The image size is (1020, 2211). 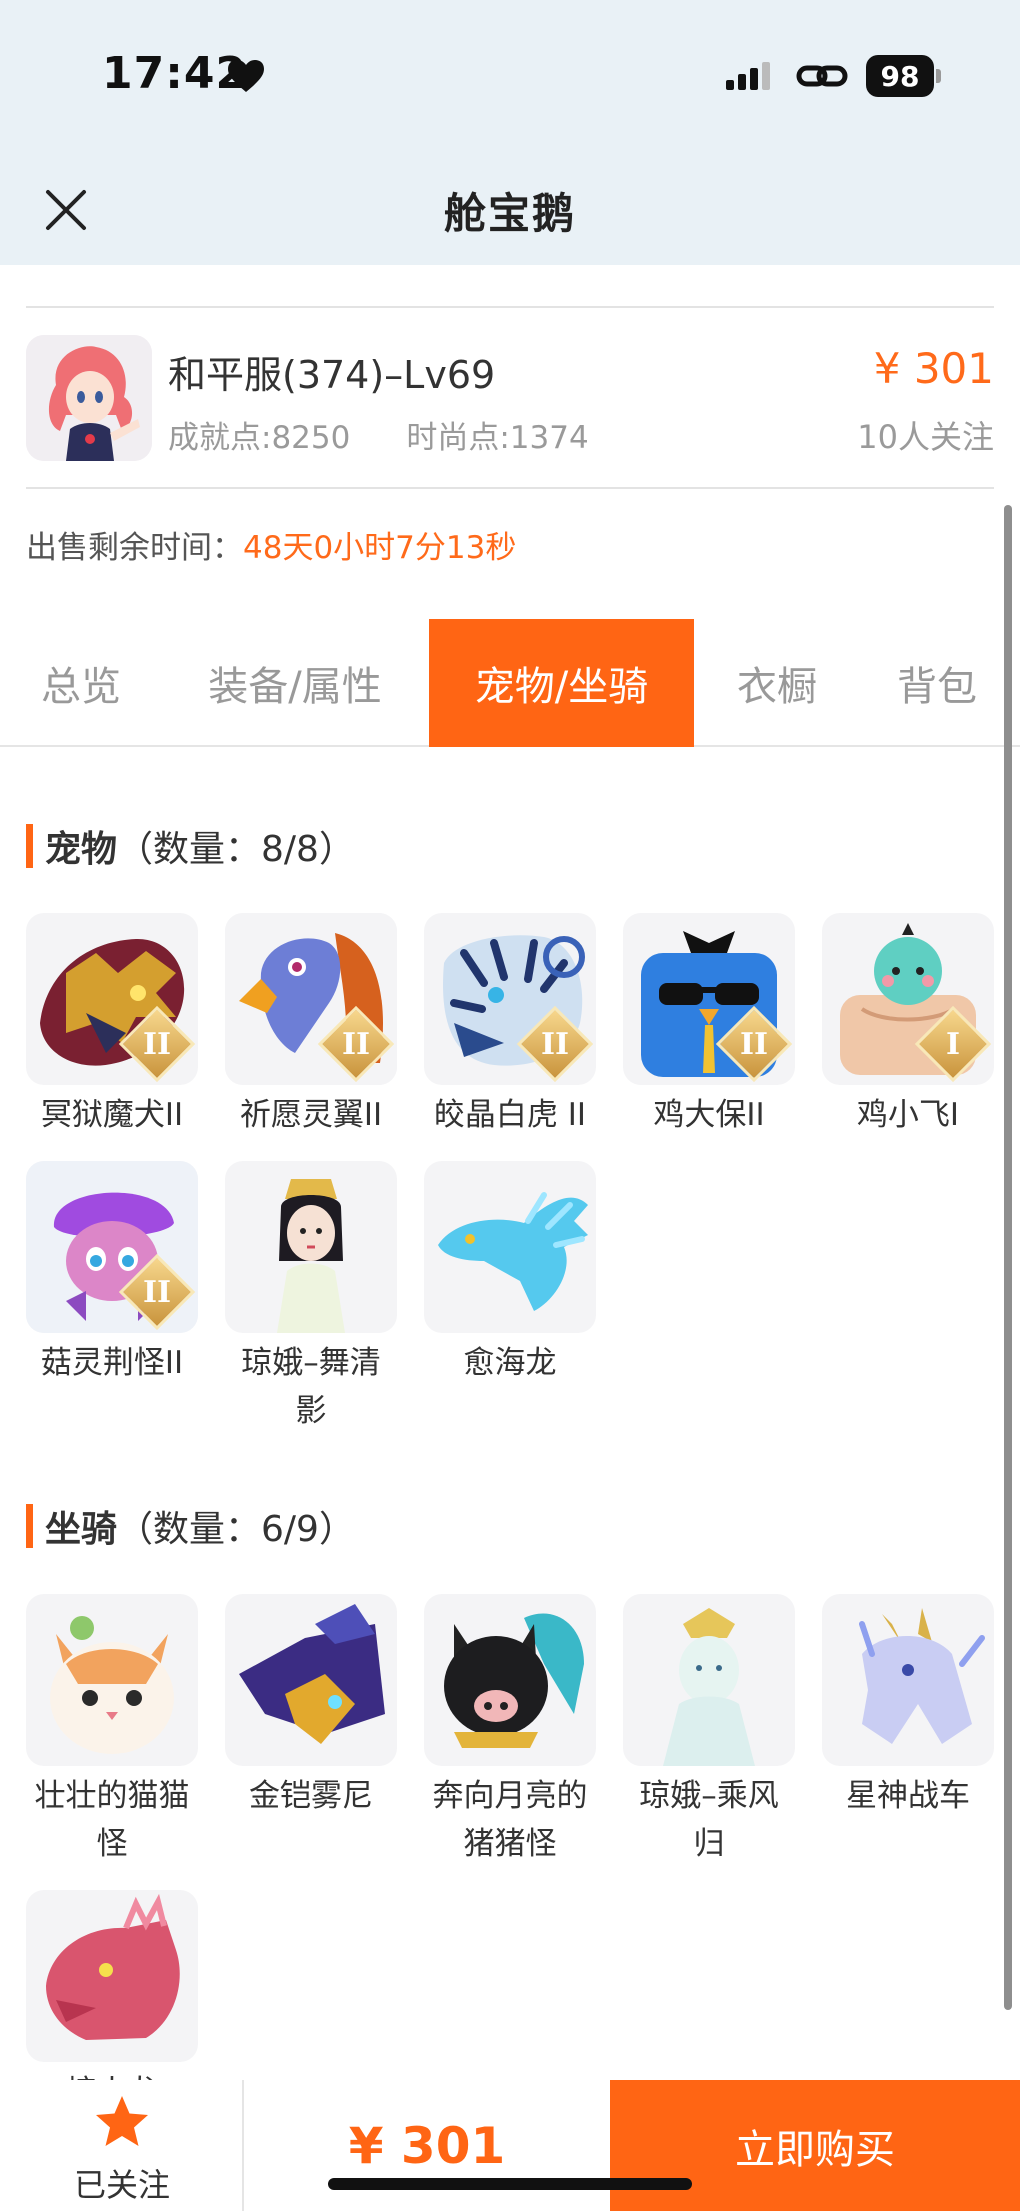 I want to click on pet-name: 鸡大保II, so click(x=709, y=1115).